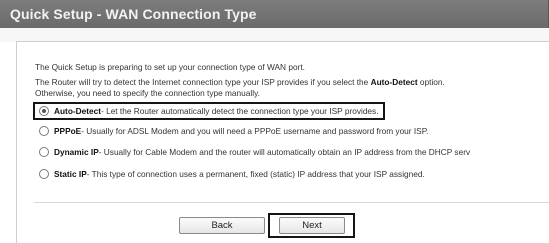 The width and height of the screenshot is (549, 243). What do you see at coordinates (312, 225) in the screenshot?
I see `next-button: Next` at bounding box center [312, 225].